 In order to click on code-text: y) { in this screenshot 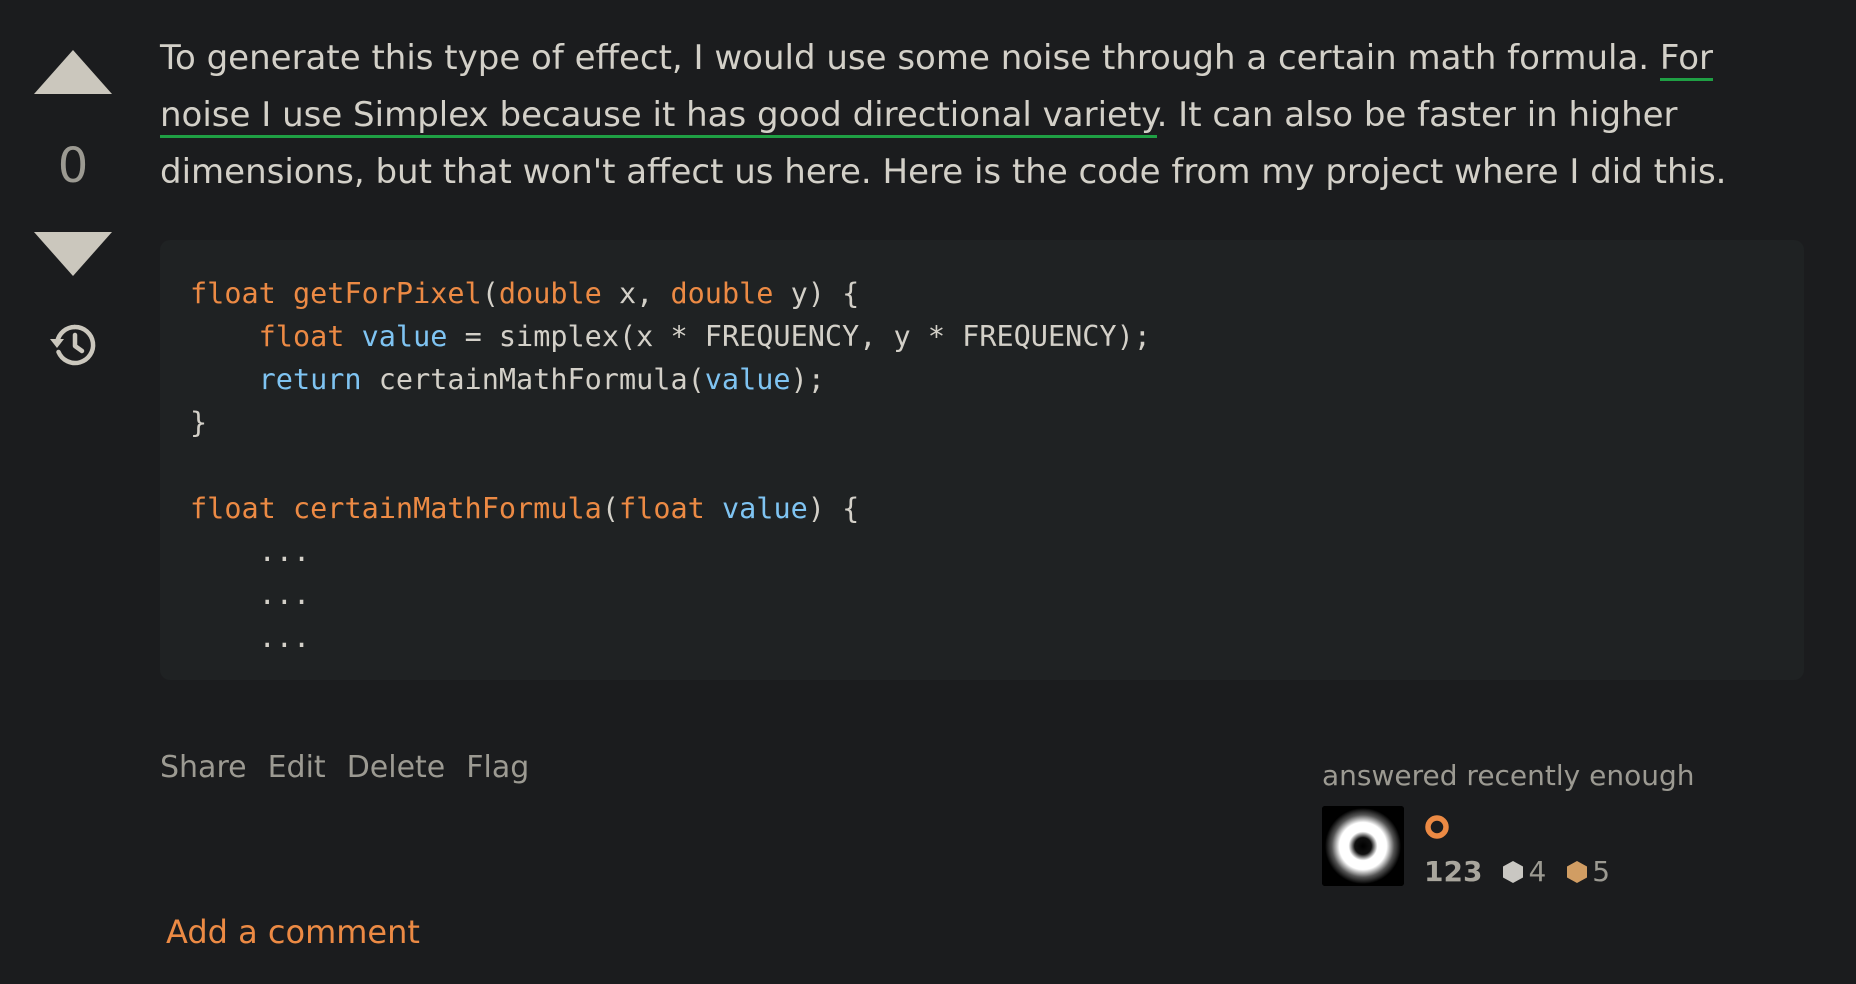, I will do `click(816, 293)`.